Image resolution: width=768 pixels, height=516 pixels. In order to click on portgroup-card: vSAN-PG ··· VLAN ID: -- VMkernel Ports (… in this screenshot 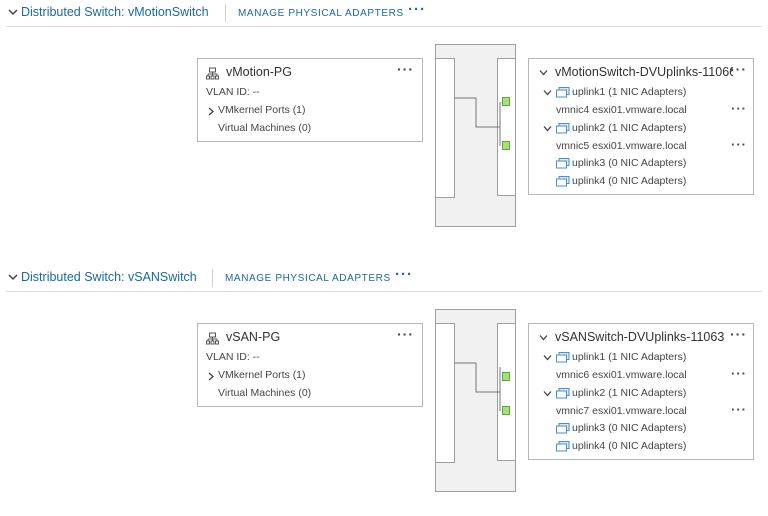, I will do `click(310, 365)`.